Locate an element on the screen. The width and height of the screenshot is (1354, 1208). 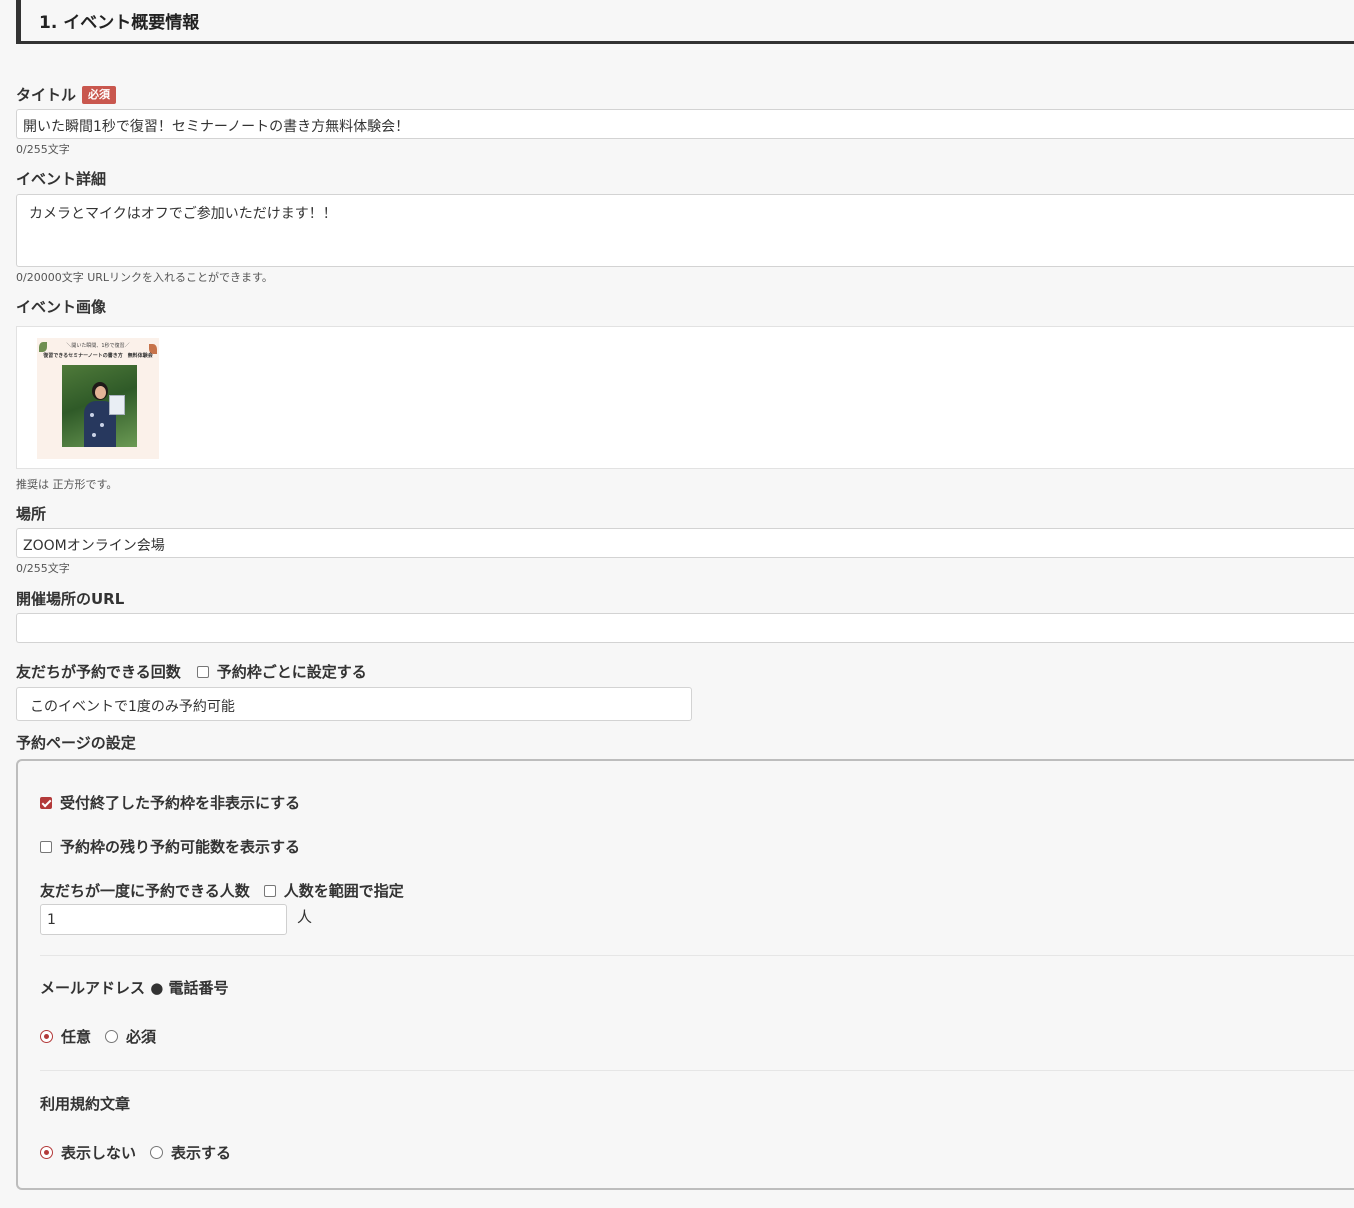
terms-label: 利用規約文章 is located at coordinates (85, 1104).